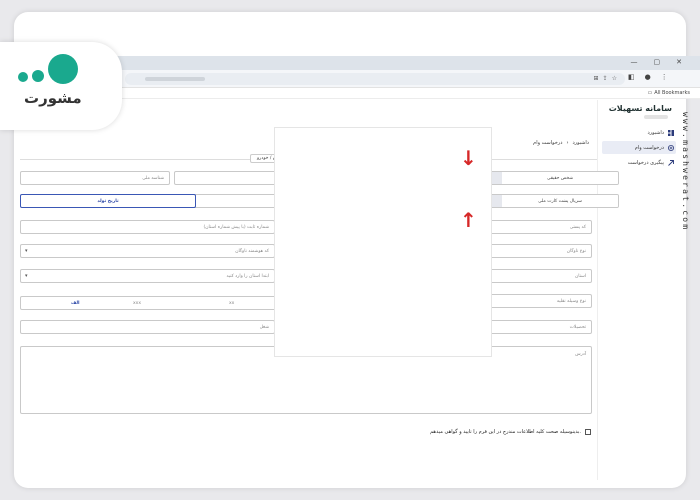 The height and width of the screenshot is (500, 700). I want to click on bookmarks-label: All Bookmarks, so click(672, 93).